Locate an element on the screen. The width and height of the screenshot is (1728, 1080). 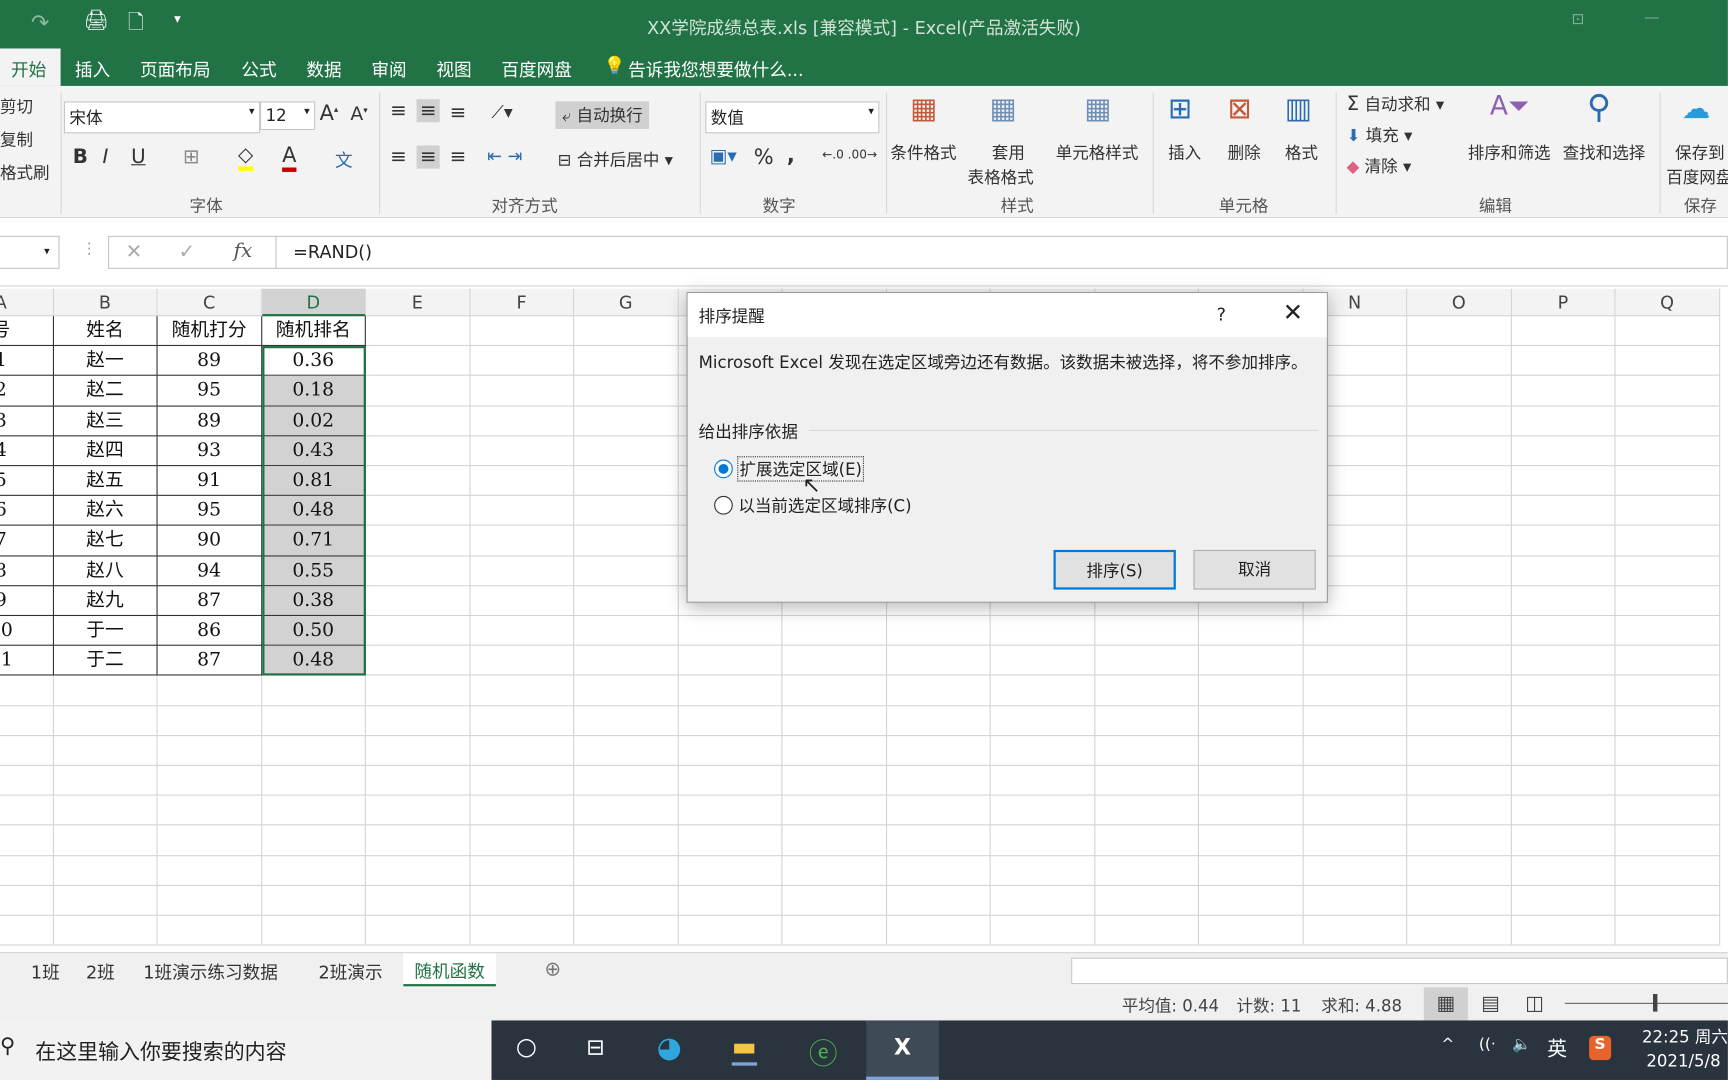
cell: 赵九 is located at coordinates (105, 601).